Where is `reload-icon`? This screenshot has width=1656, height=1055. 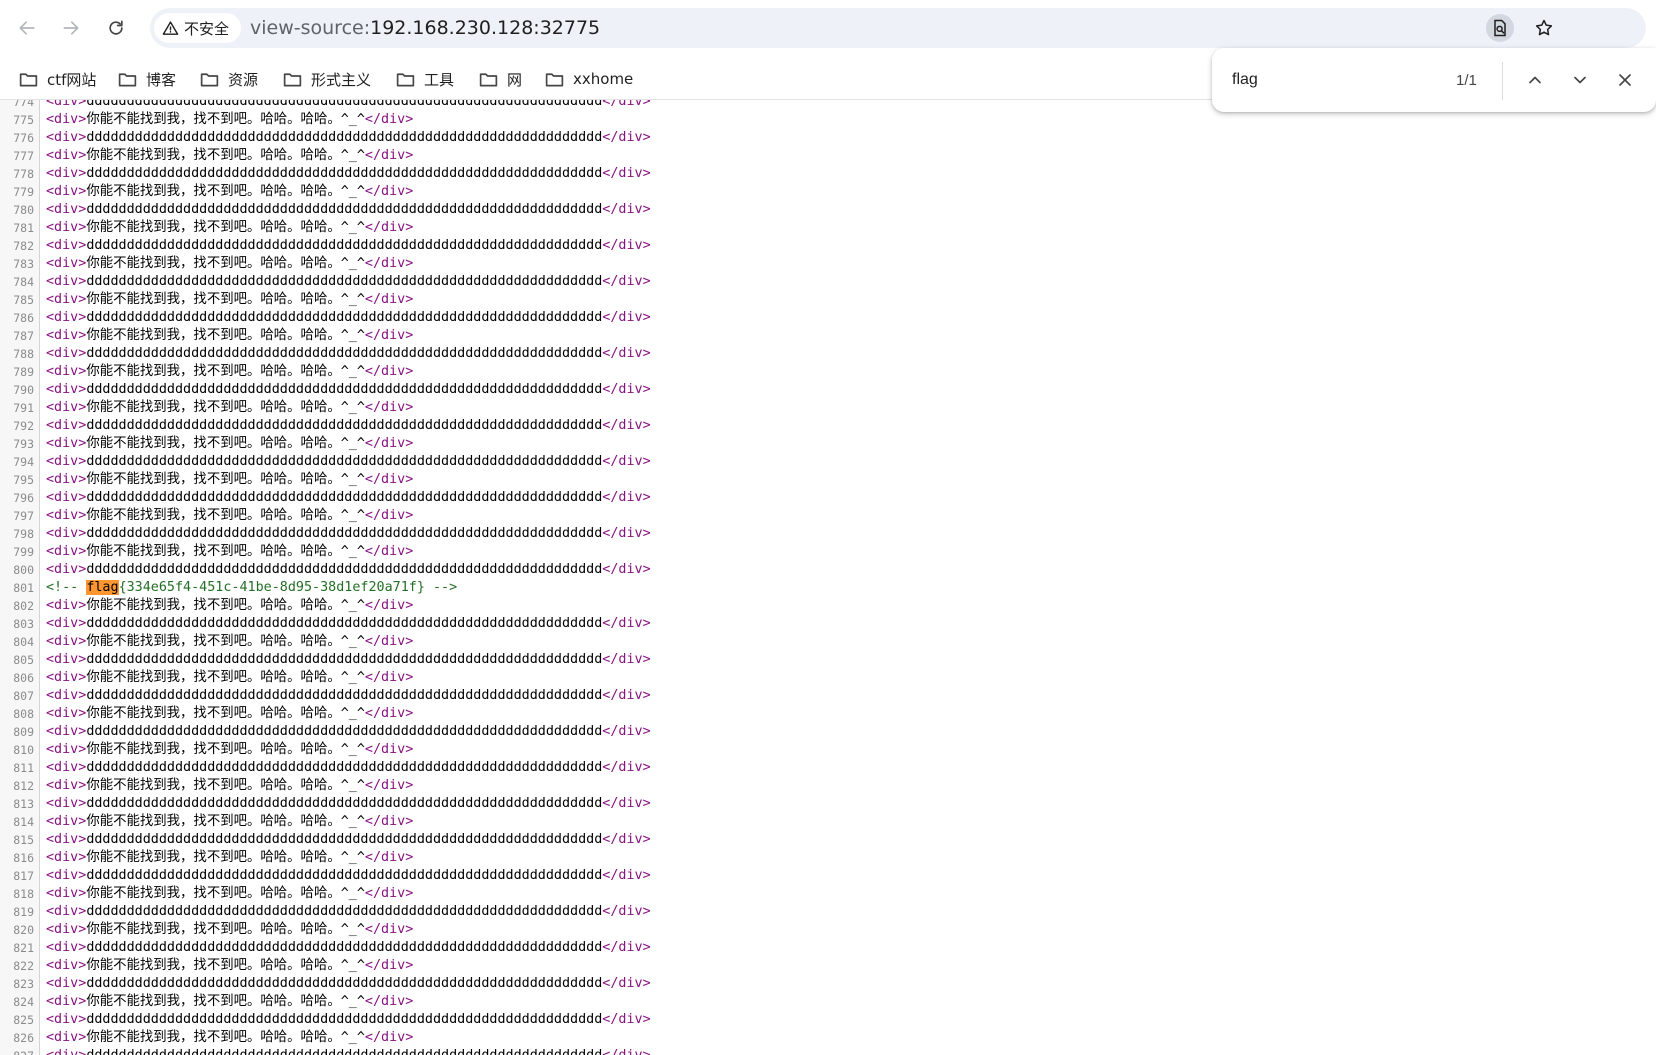 reload-icon is located at coordinates (116, 27).